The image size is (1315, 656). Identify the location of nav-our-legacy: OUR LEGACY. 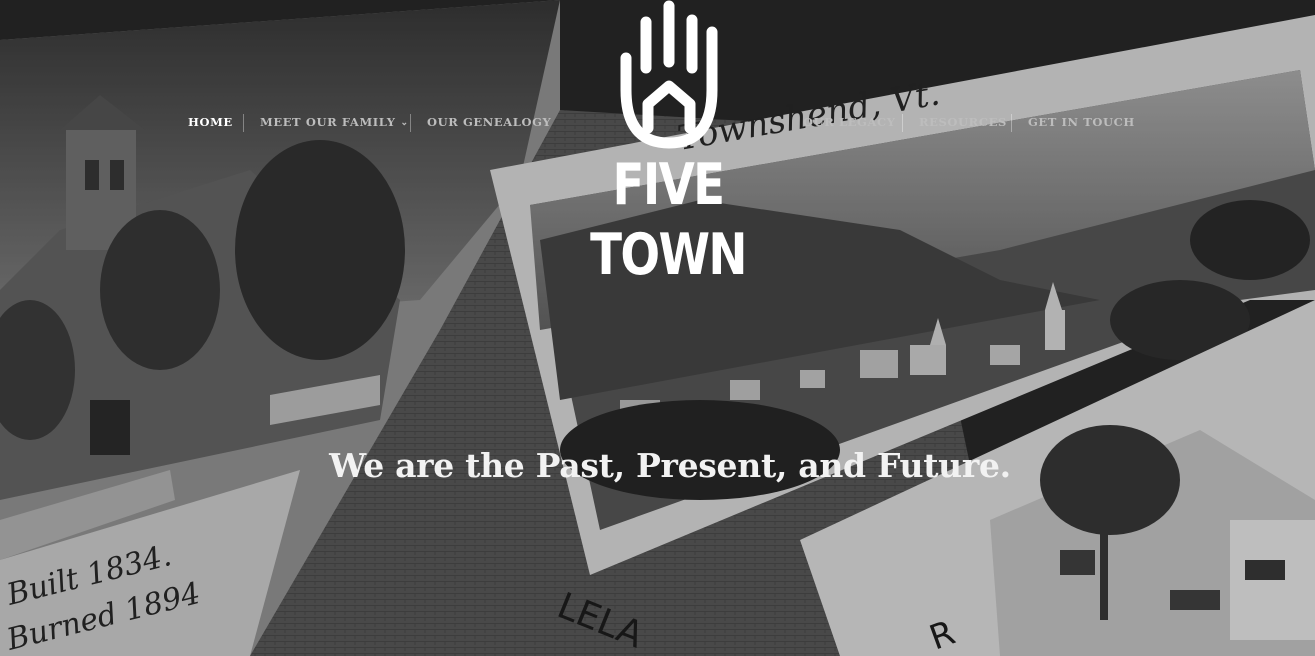
(849, 122).